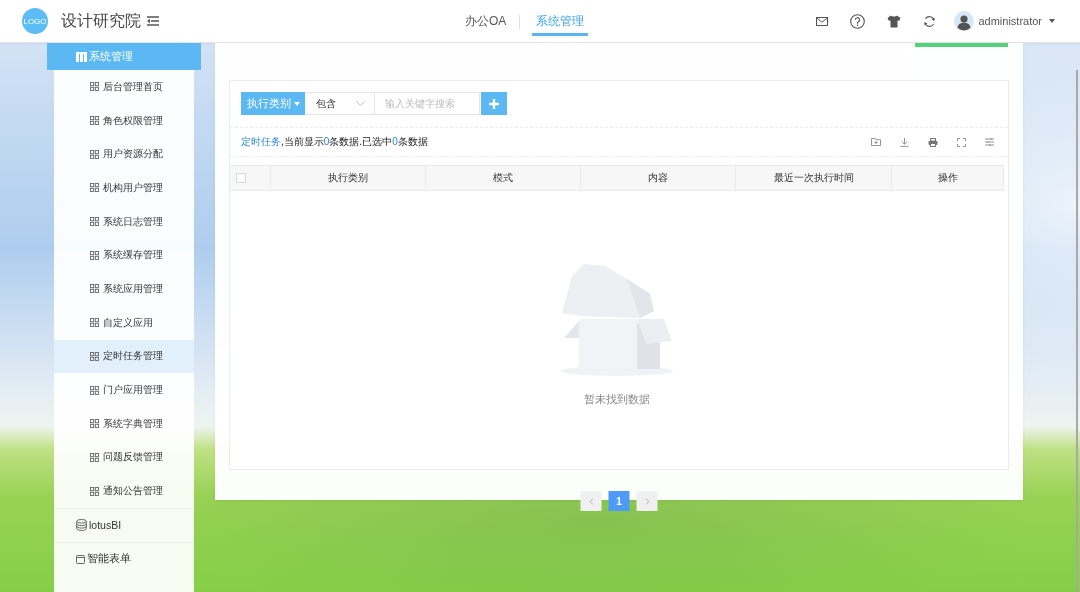  I want to click on submenu-item: 角色权限管理, so click(124, 120).